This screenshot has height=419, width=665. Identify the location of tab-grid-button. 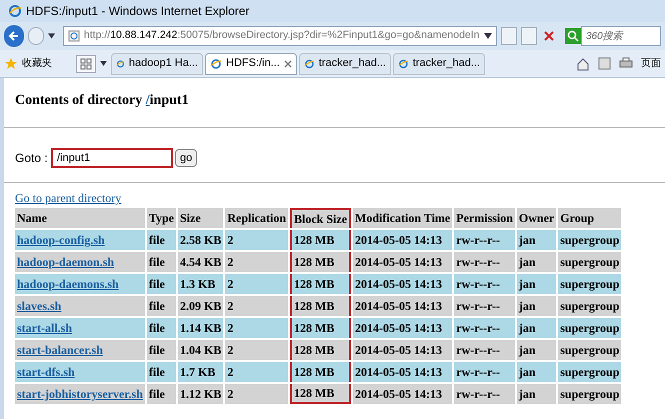
(86, 63).